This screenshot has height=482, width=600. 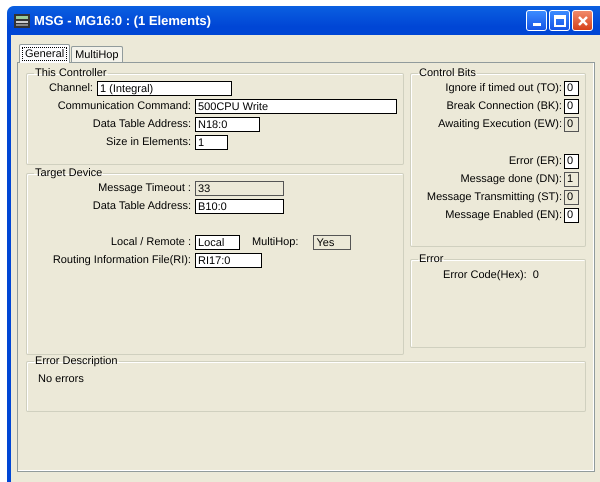 I want to click on close-button, so click(x=582, y=20).